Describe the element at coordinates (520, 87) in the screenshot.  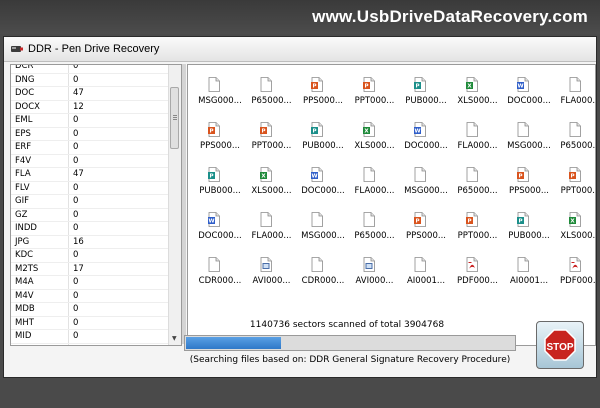
I see `svg-text: W` at that location.